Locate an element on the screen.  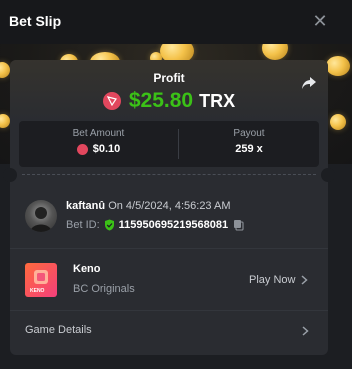
bet-amount-row: $0.10 is located at coordinates (98, 149).